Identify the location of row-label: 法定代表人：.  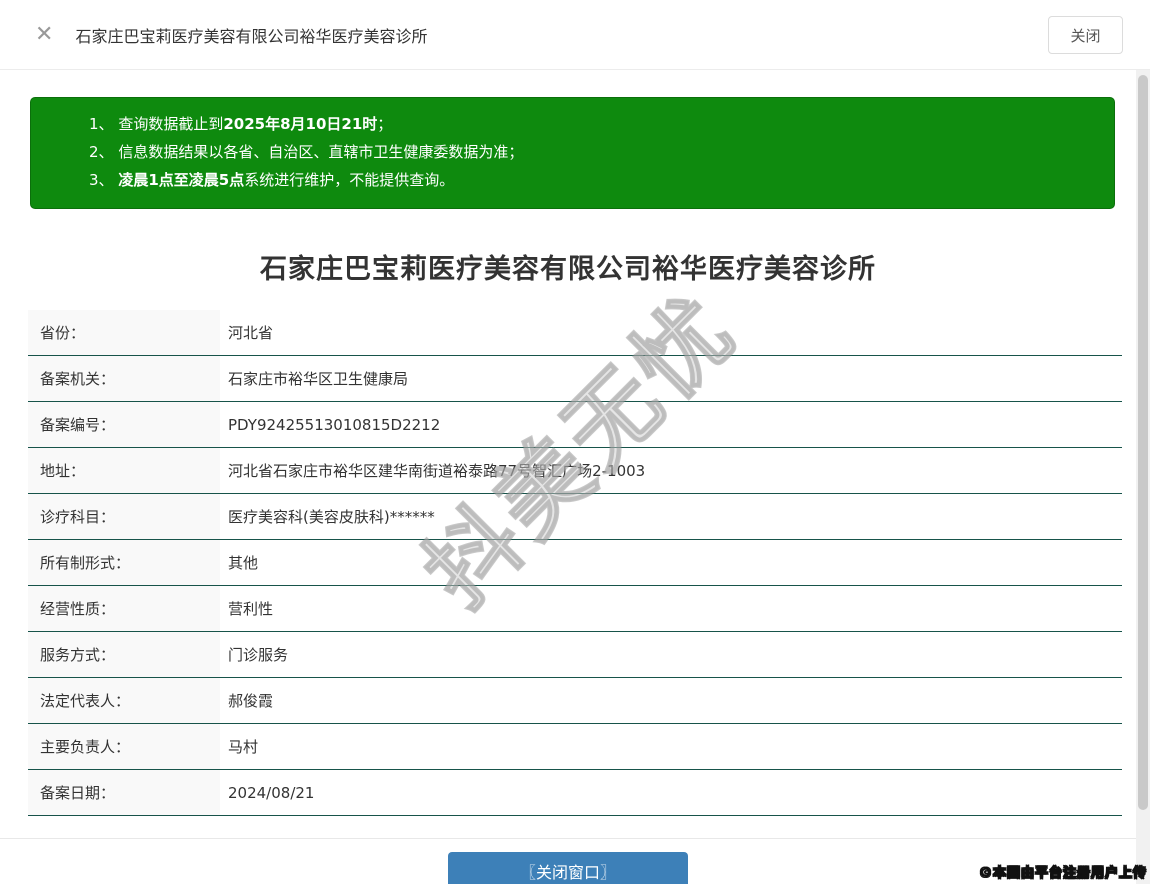
(124, 700).